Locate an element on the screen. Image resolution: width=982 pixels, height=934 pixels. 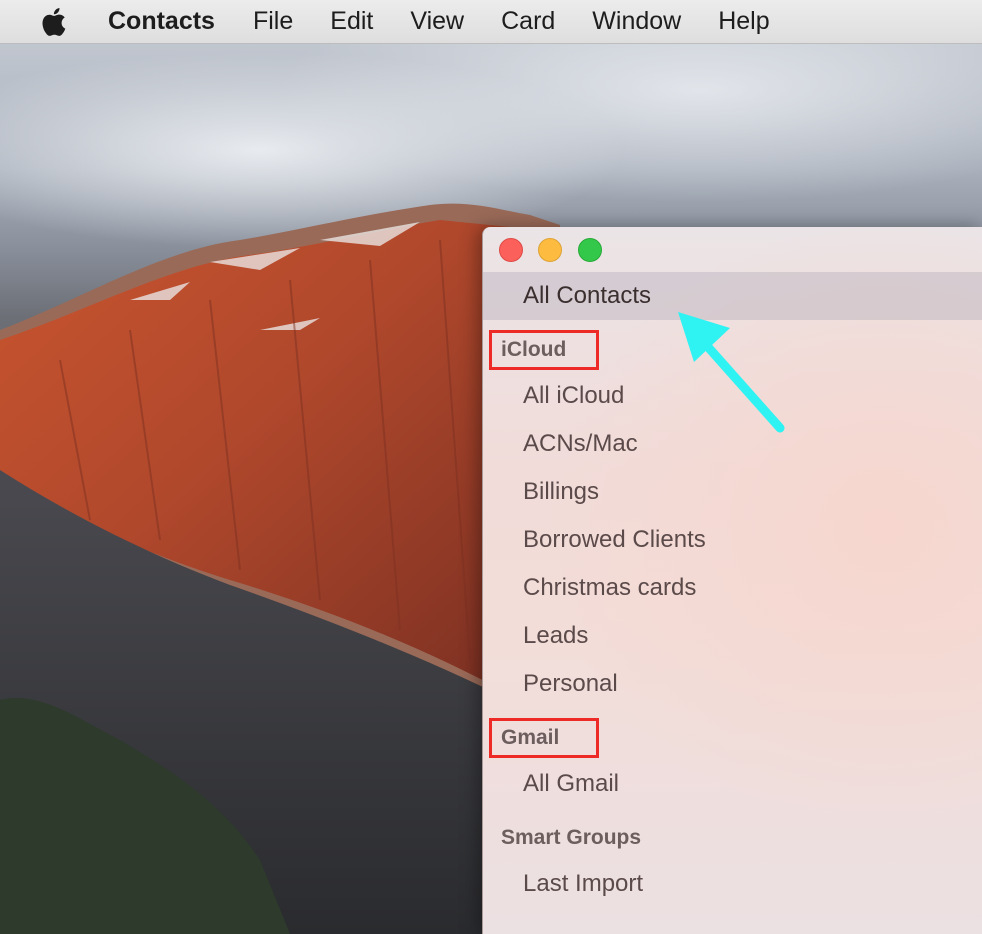
menu-bar: Contacts File Edit View Card Window Help is located at coordinates (491, 22).